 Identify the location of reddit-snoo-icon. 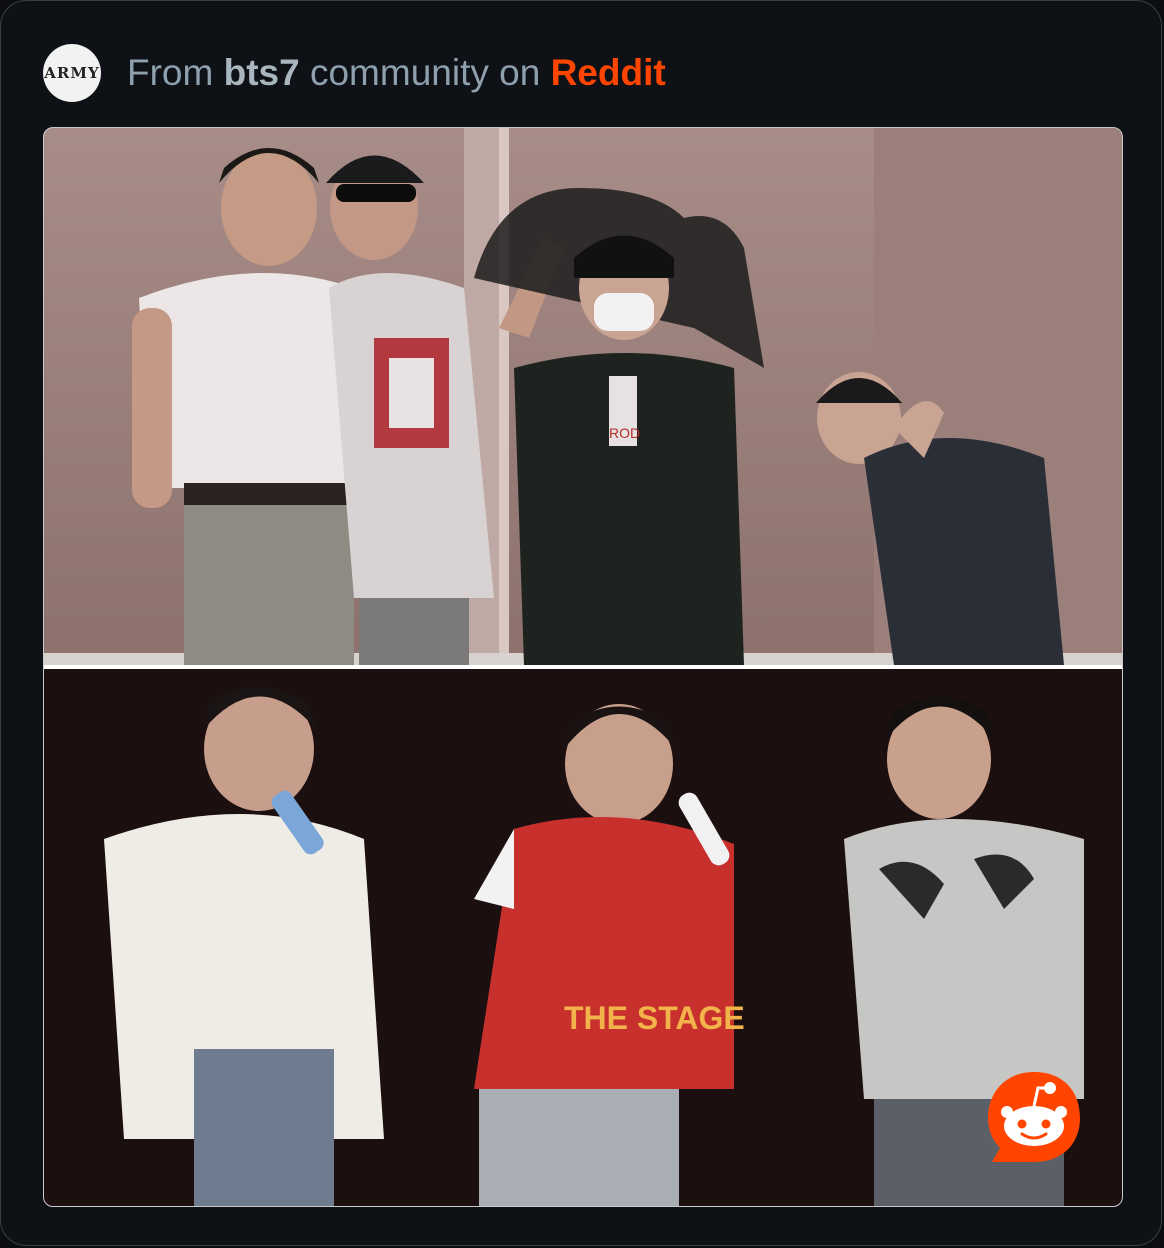
(1034, 1118).